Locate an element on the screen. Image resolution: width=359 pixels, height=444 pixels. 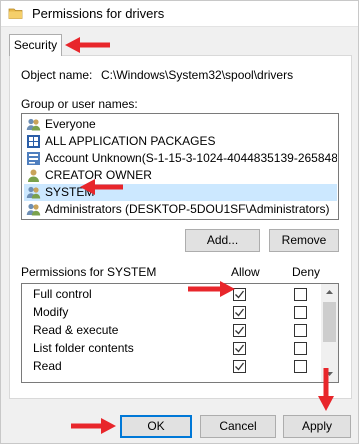
title-bar: Permissions for drivers is located at coordinates (179, 14).